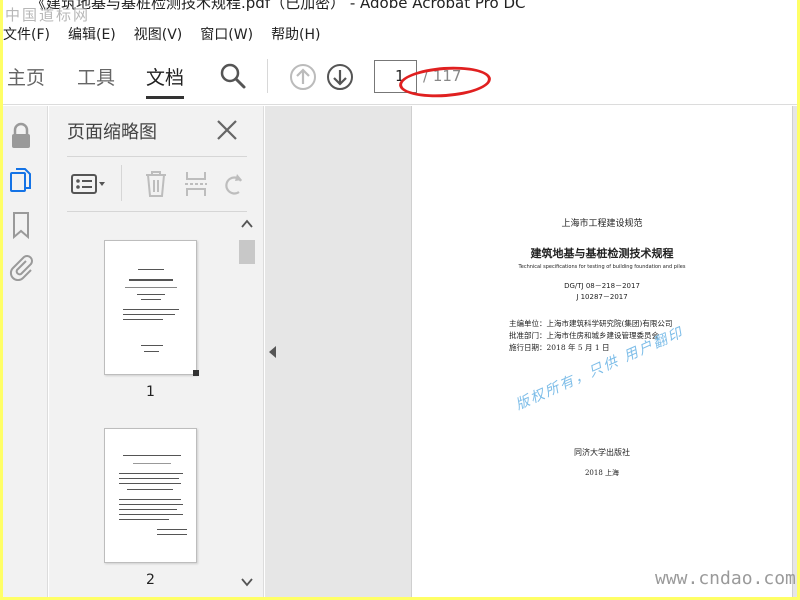 Image resolution: width=800 pixels, height=600 pixels. What do you see at coordinates (267, 76) in the screenshot?
I see `toolbar-separator` at bounding box center [267, 76].